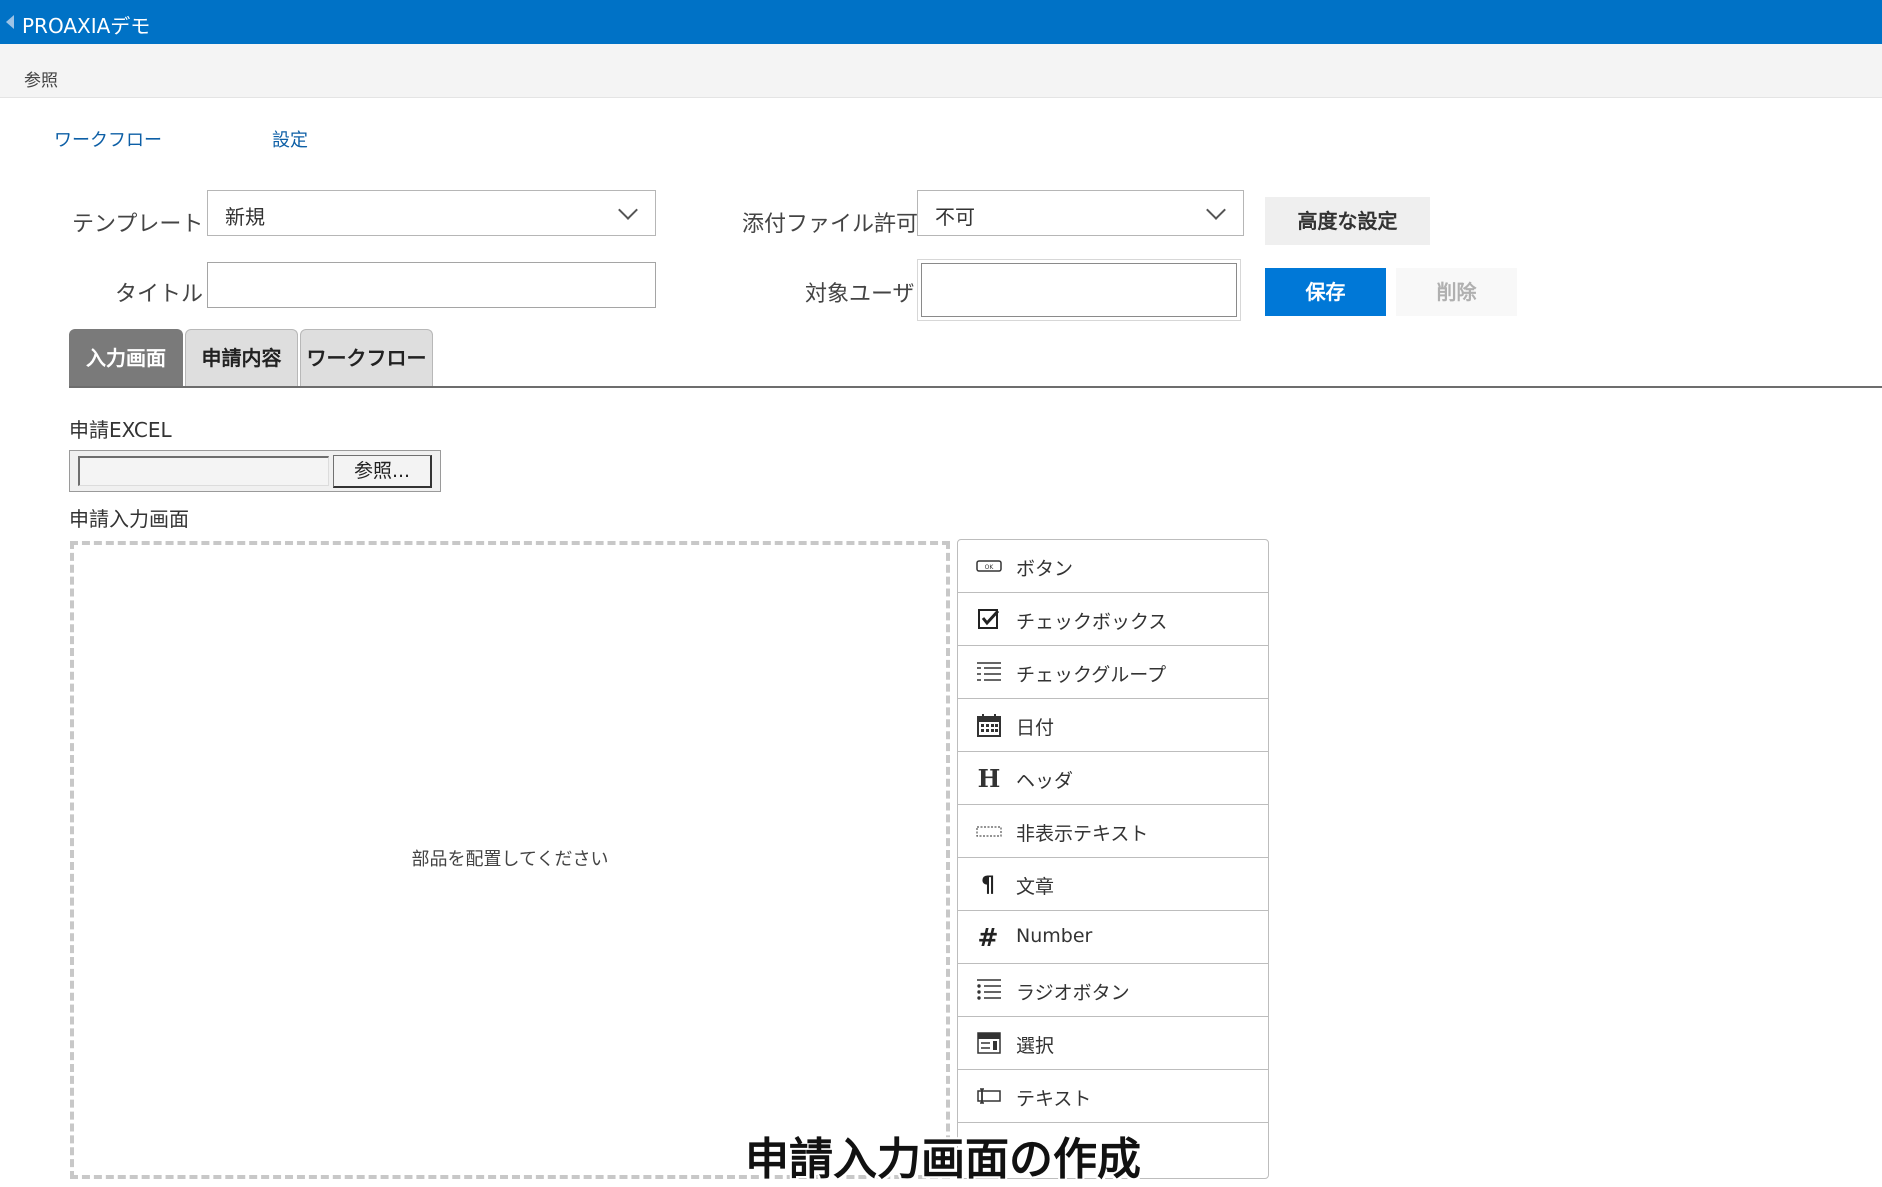 The height and width of the screenshot is (1187, 1882). What do you see at coordinates (138, 224) in the screenshot?
I see `template-label: テンプレート` at bounding box center [138, 224].